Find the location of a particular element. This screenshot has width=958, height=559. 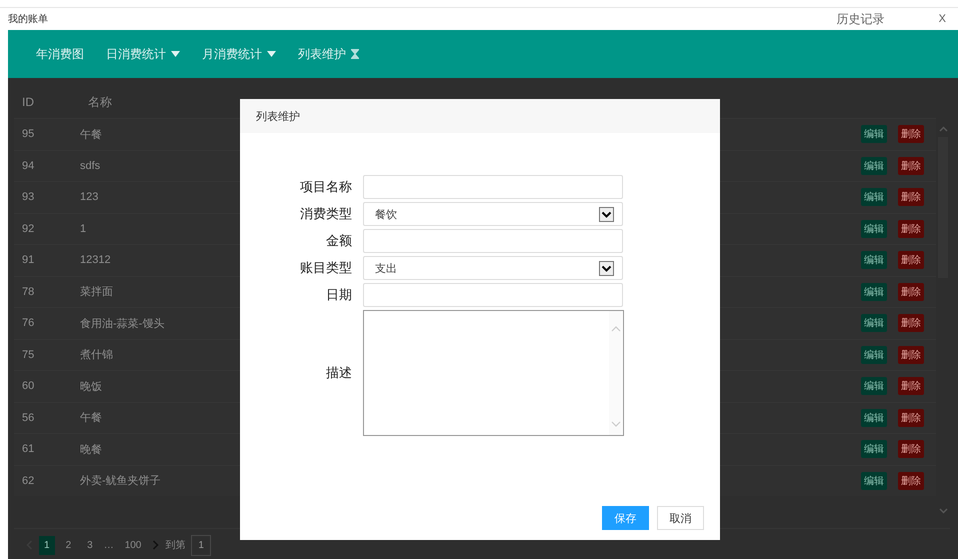

scroll-up-icon is located at coordinates (943, 129).